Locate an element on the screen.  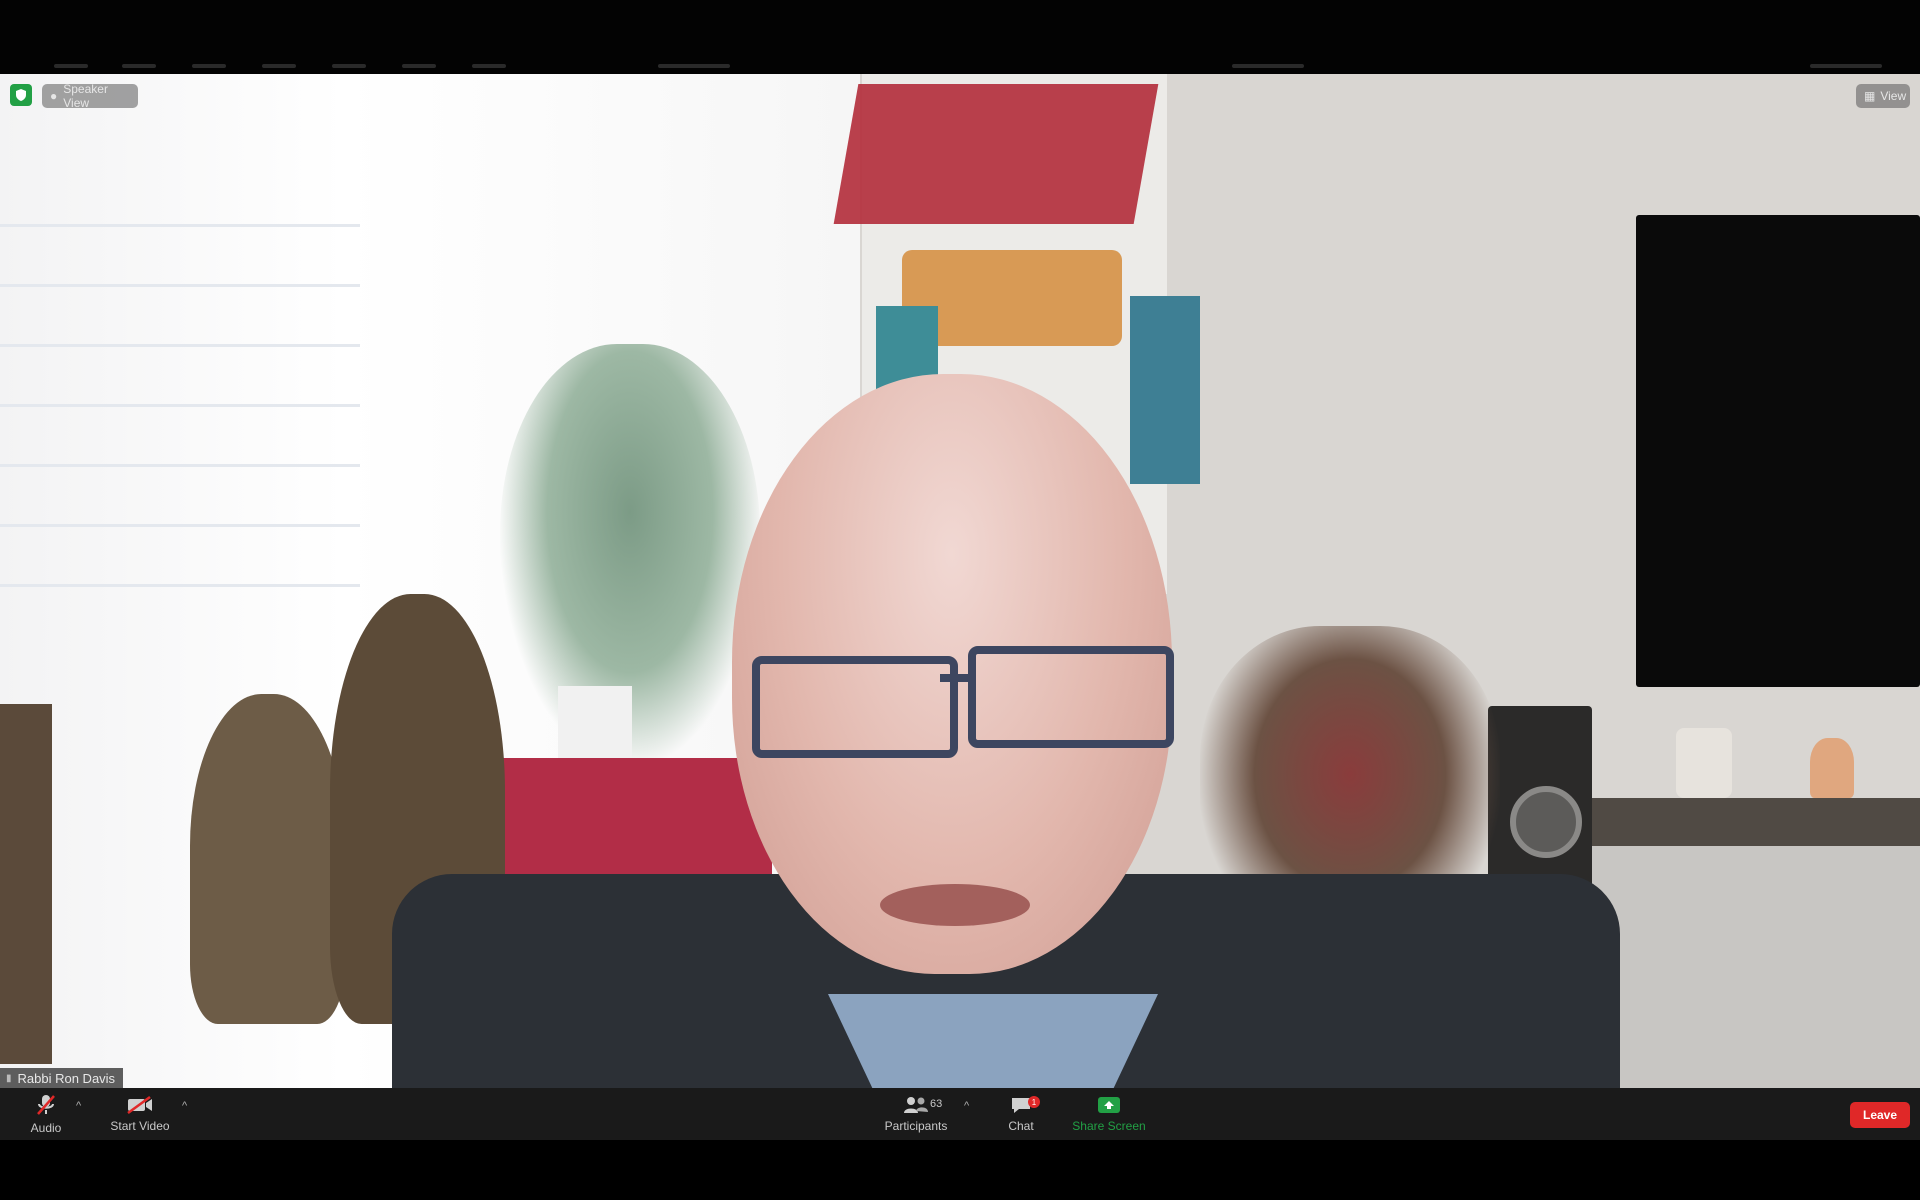
video-options-caret: ^ is located at coordinates (184, 1106).